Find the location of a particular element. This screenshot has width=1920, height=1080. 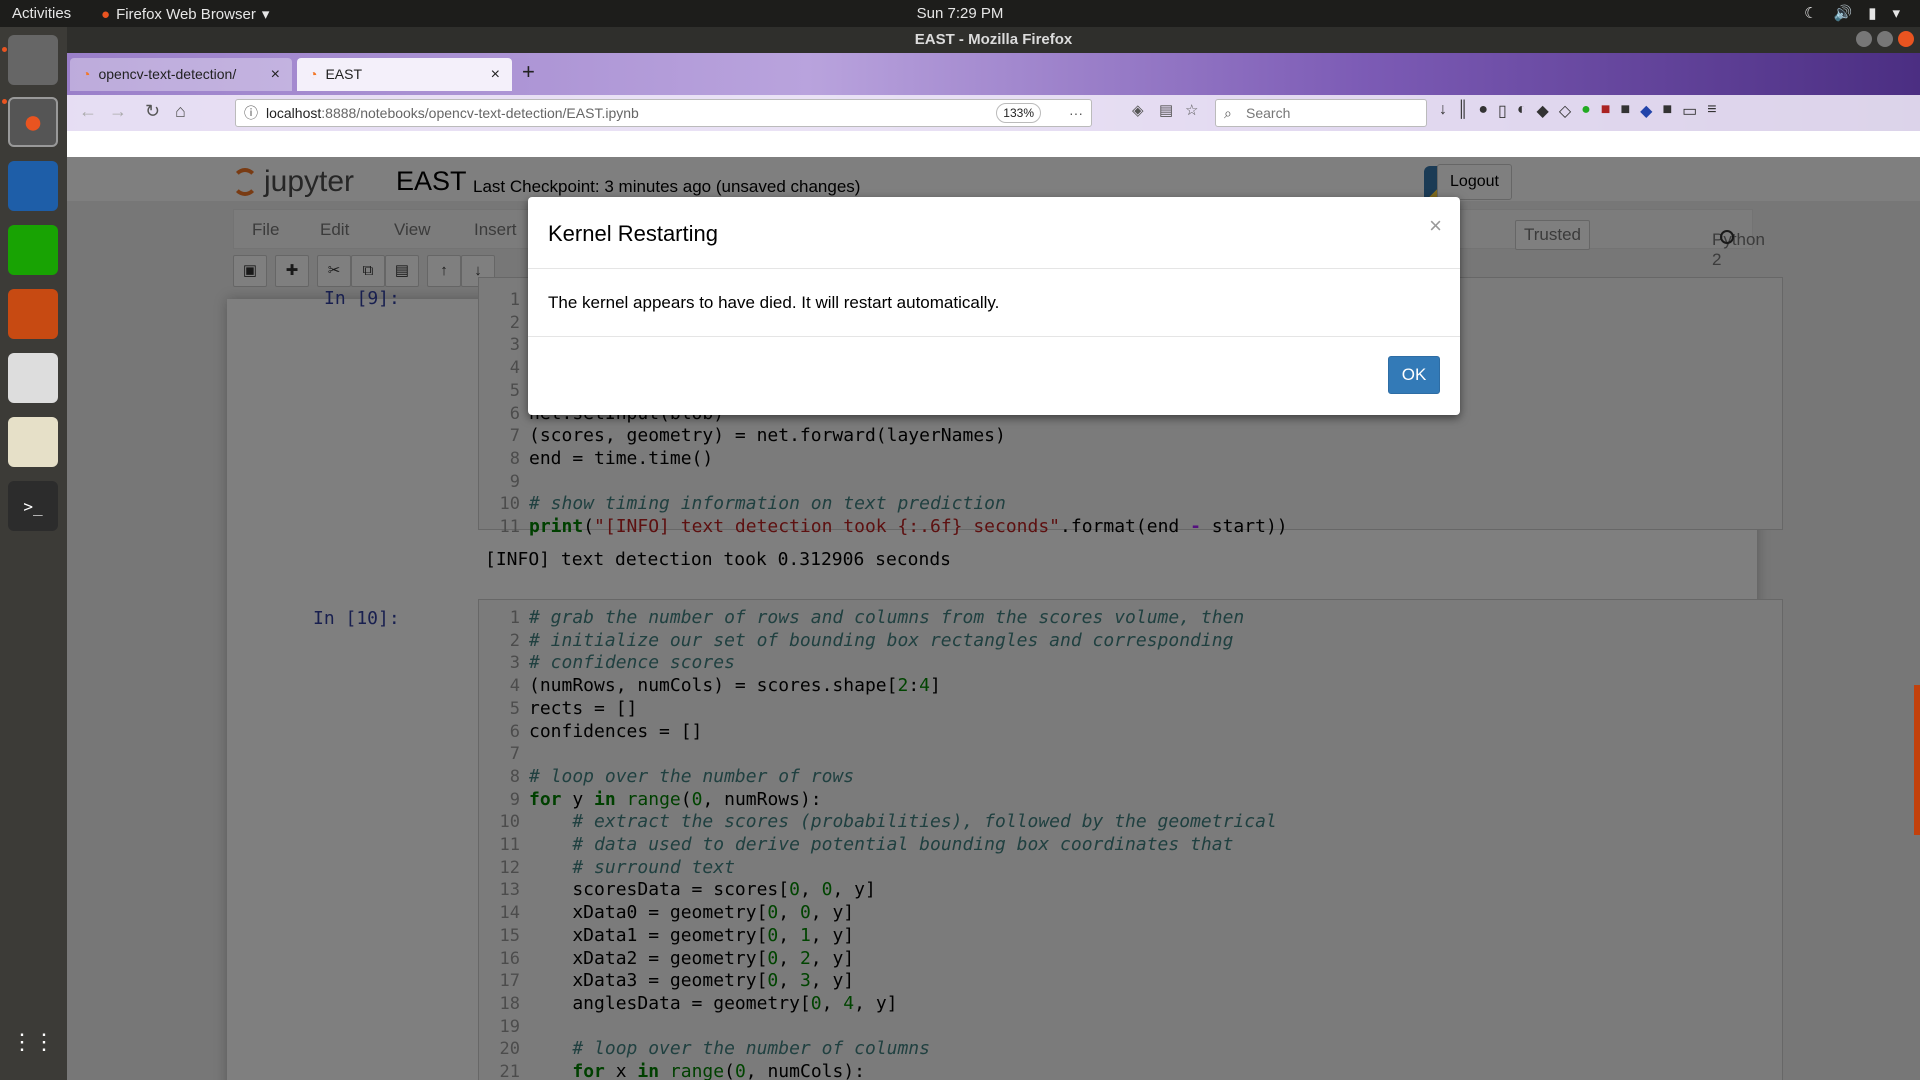

tab-opencv: ◔ opencv-text-detection/ × is located at coordinates (181, 74).